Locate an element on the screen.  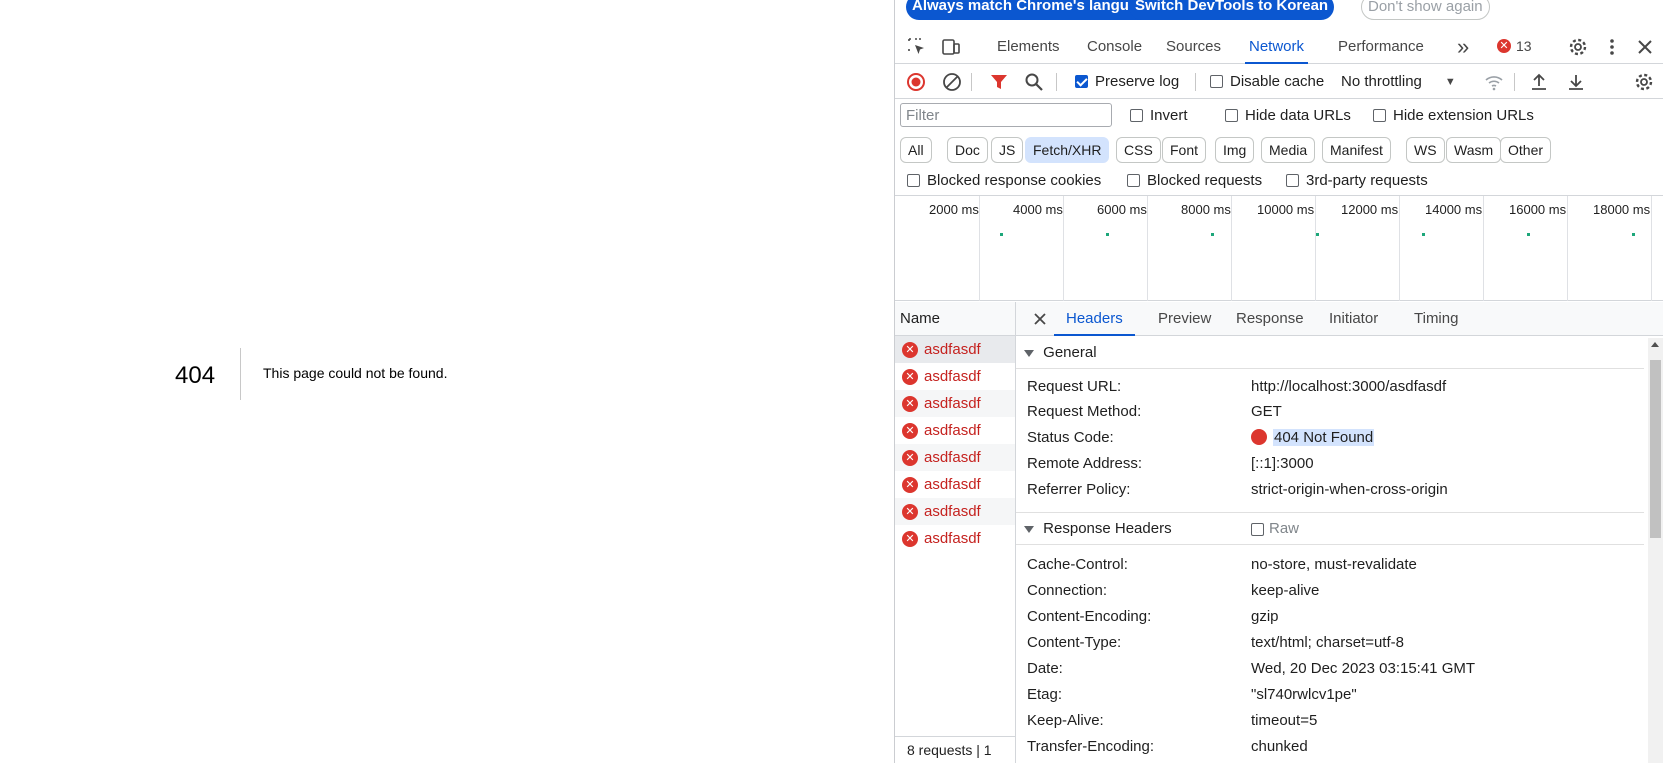
general-section-header: General is located at coordinates (1330, 353).